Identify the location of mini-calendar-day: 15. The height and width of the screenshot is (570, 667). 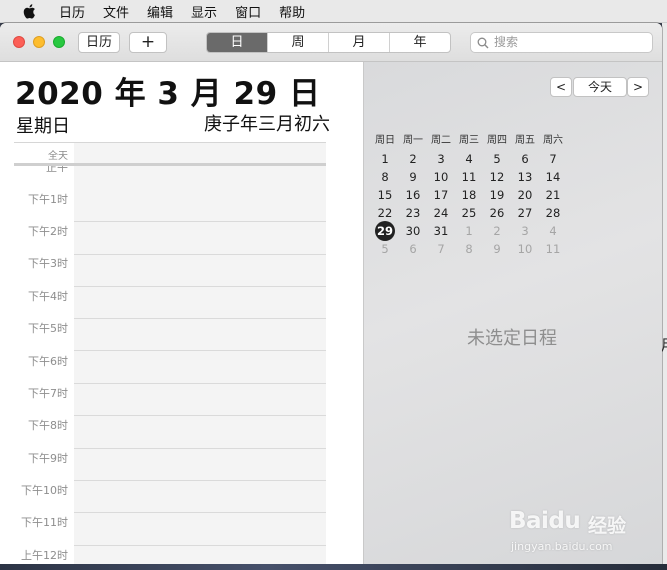
(385, 195).